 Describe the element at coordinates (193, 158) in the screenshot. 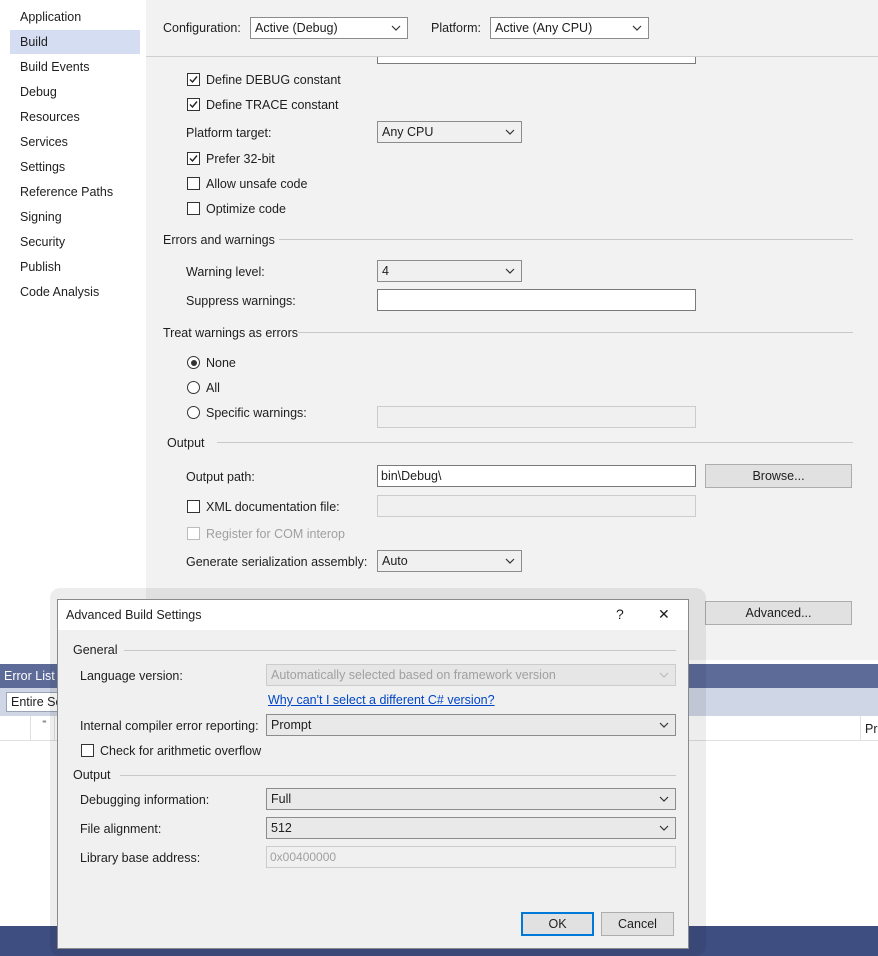

I see `prefer-32bit-checkbox` at that location.